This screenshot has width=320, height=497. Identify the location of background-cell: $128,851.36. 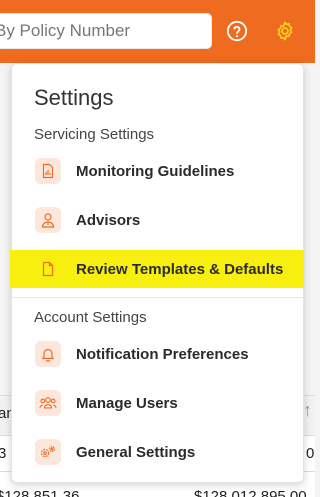
(40, 492).